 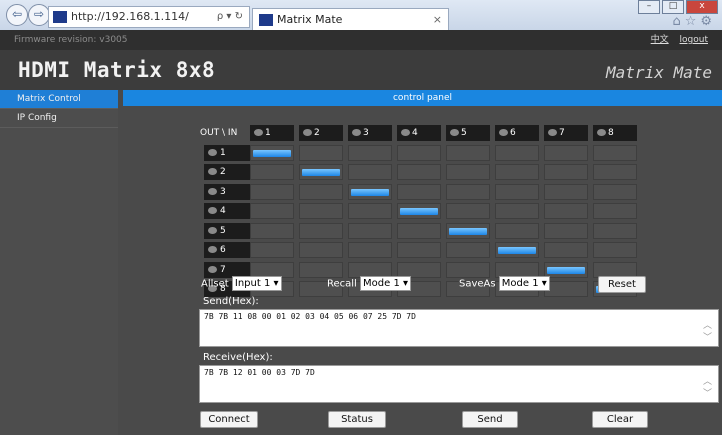 I want to click on input-header-3: 3, so click(x=370, y=133).